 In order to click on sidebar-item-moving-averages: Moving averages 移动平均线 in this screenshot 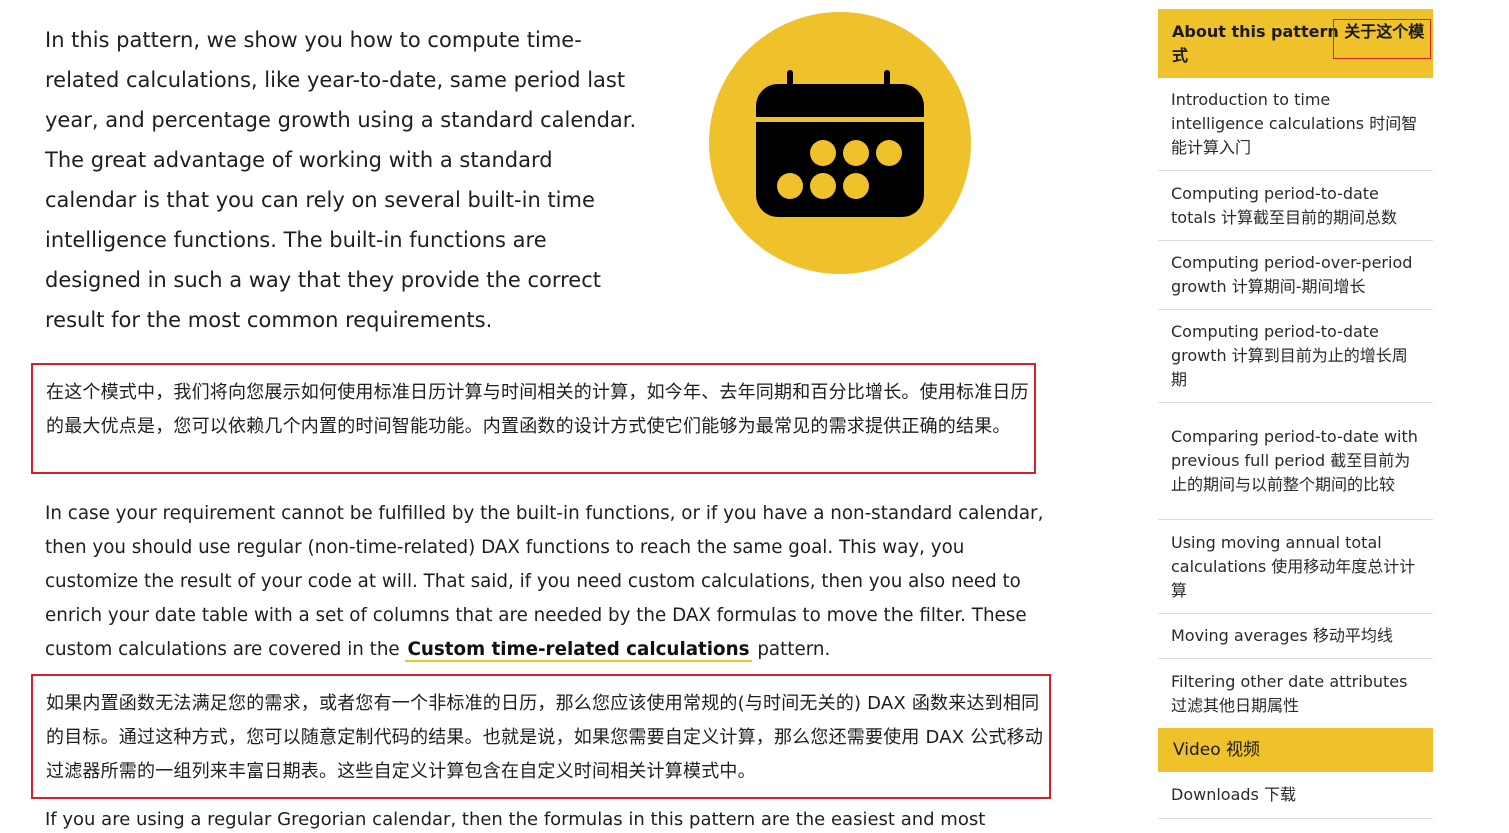, I will do `click(1295, 636)`.